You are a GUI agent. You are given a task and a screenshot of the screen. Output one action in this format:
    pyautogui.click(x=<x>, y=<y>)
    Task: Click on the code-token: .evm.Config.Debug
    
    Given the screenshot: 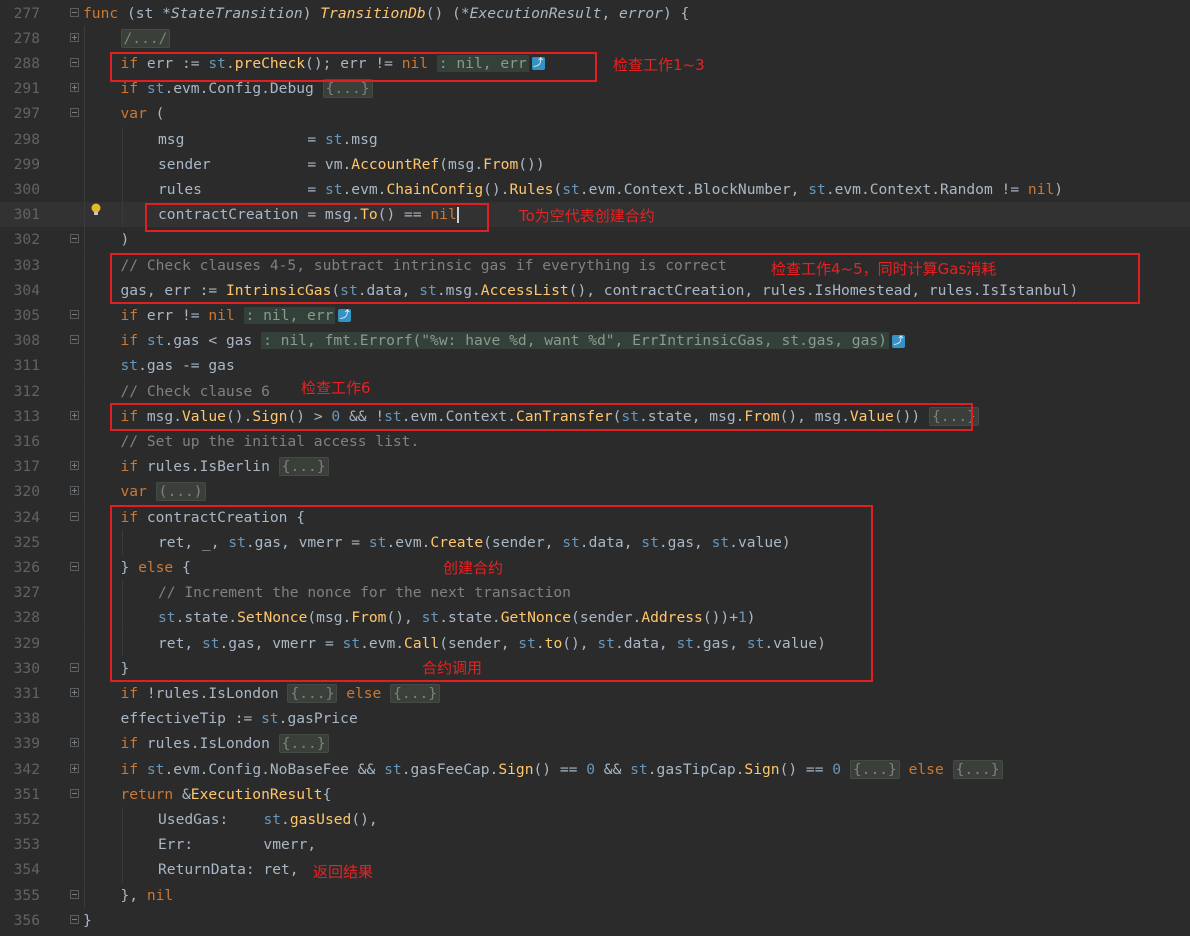 What is the action you would take?
    pyautogui.click(x=243, y=89)
    